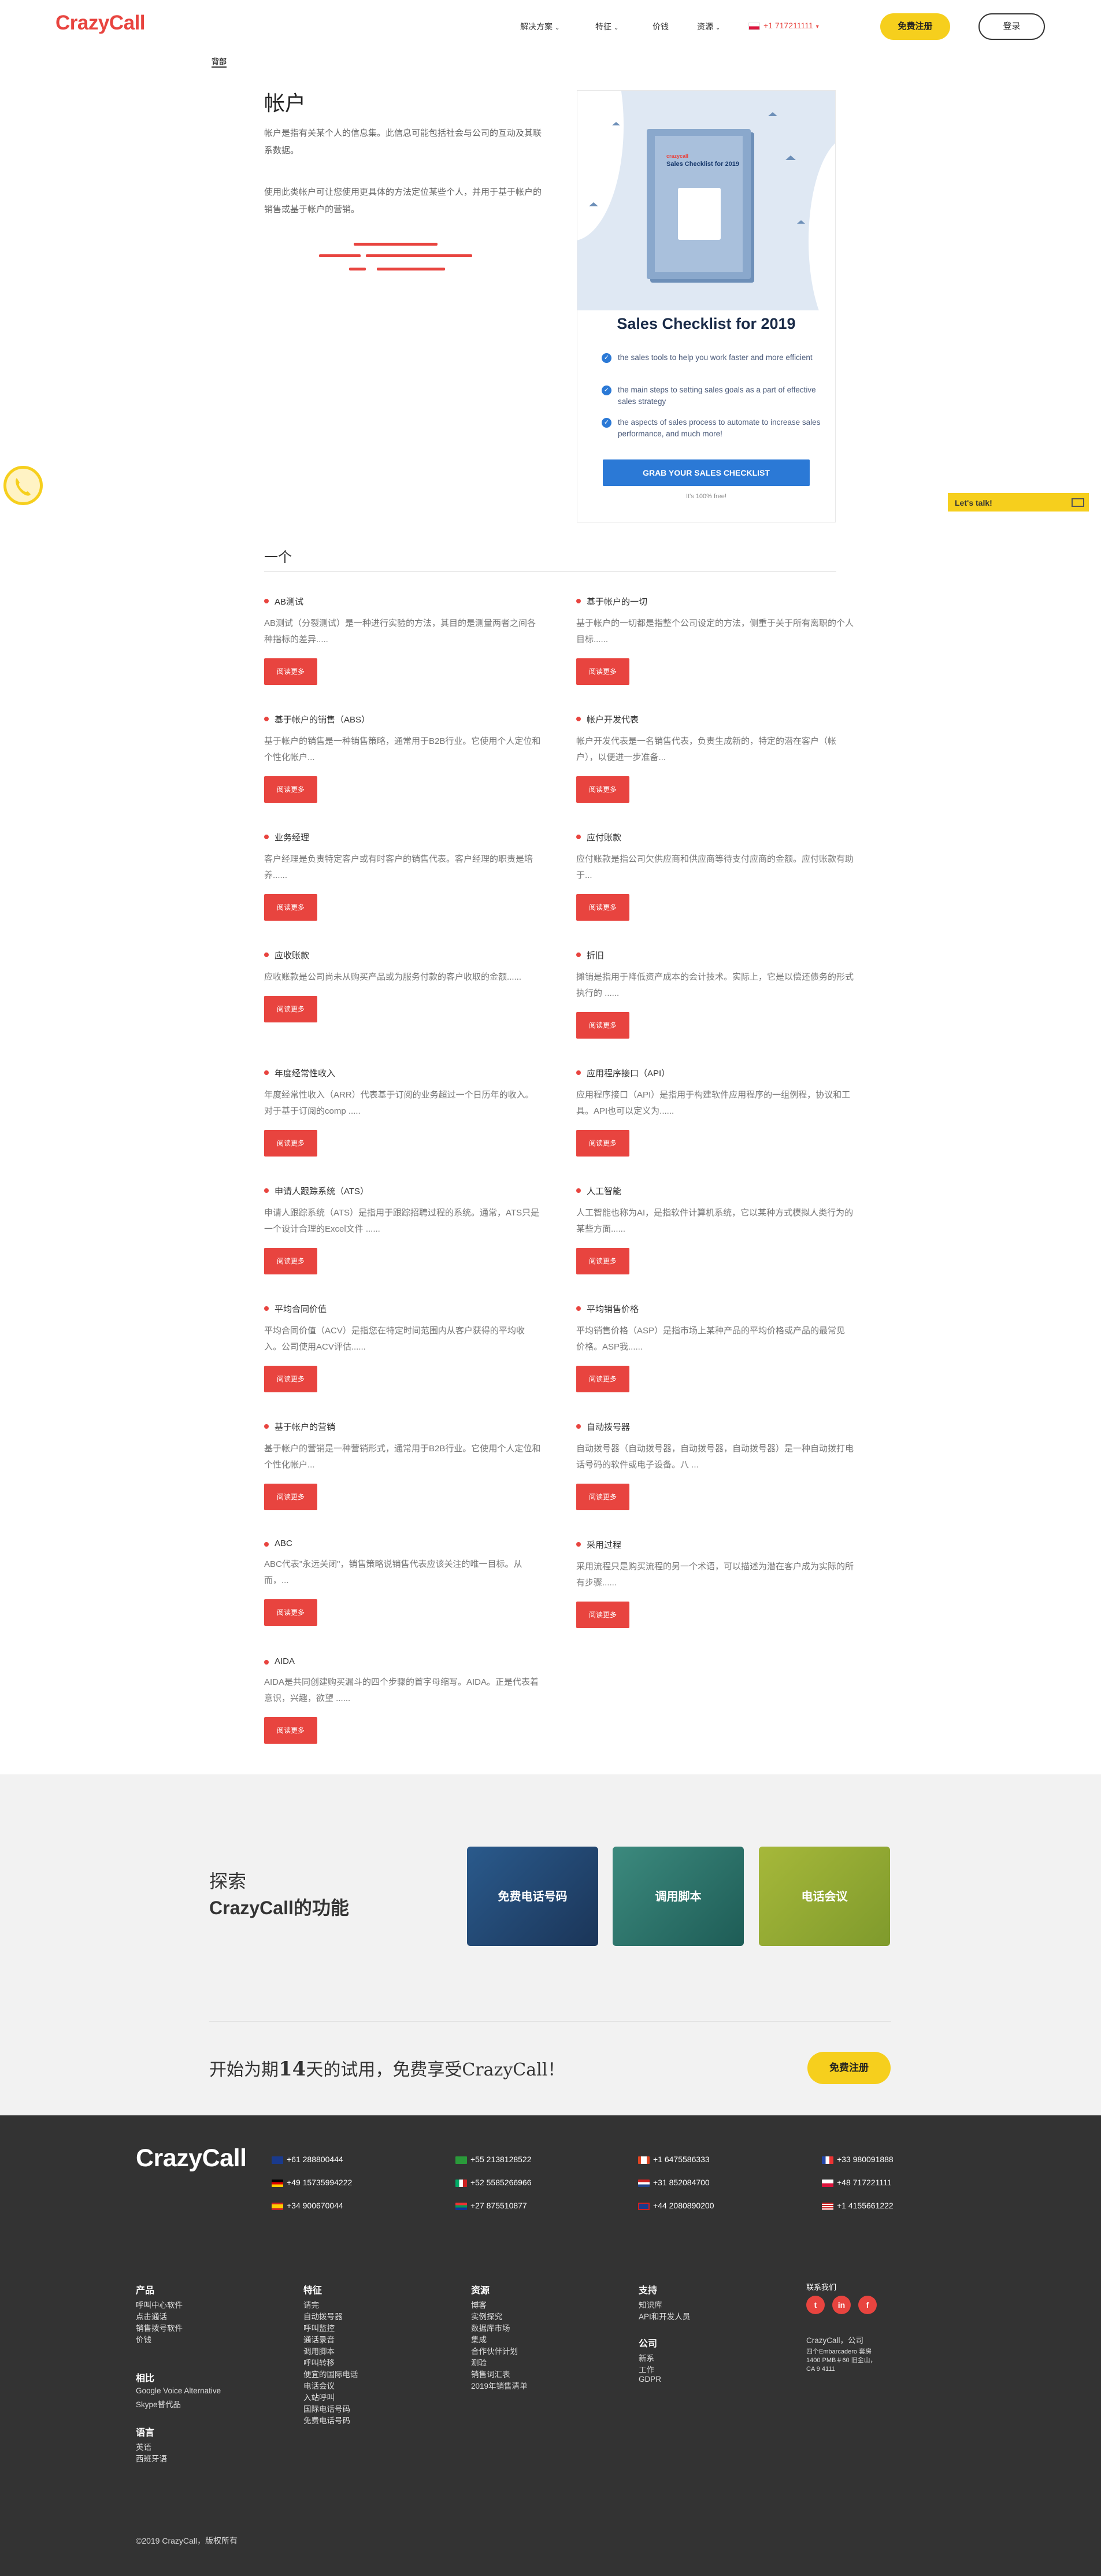 This screenshot has width=1101, height=2576. Describe the element at coordinates (312, 2182) in the screenshot. I see `footer-phone: +49 15735994222` at that location.